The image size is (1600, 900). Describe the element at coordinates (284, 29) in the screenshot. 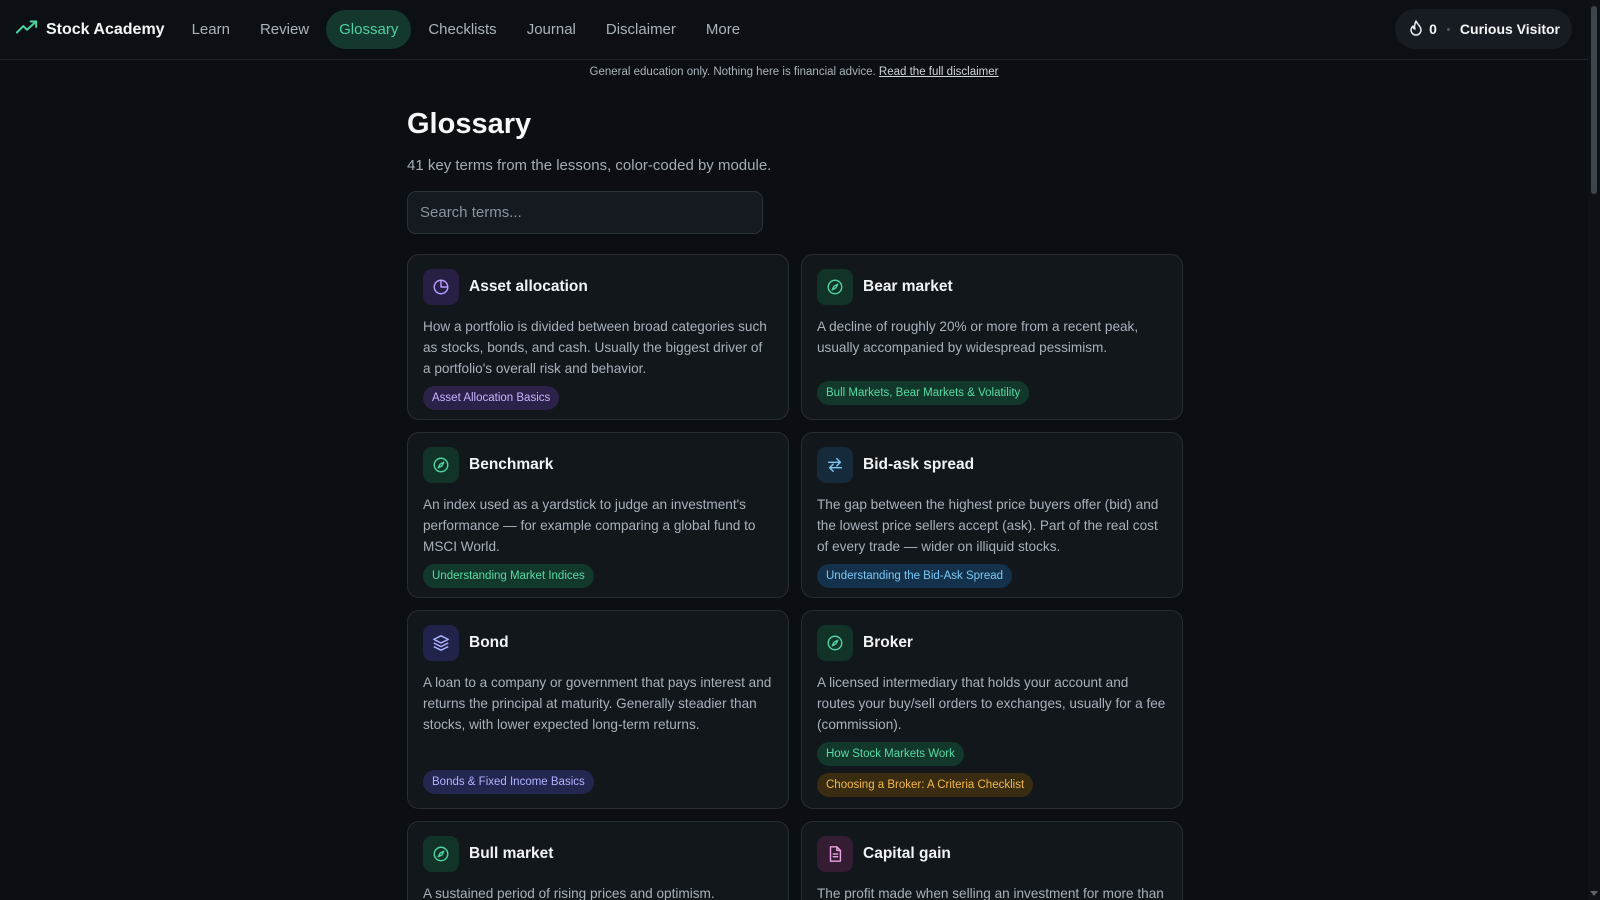

I see `nav-review: Review` at that location.